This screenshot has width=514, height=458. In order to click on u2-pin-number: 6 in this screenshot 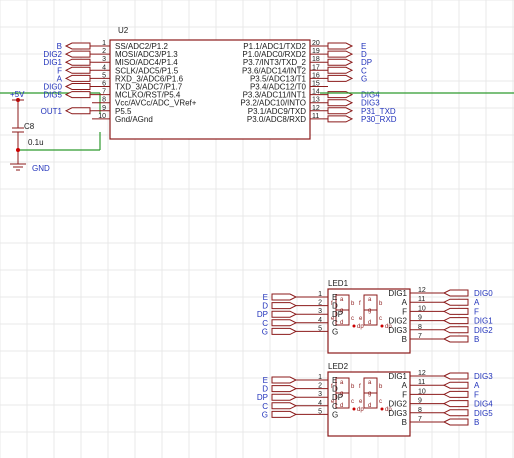, I will do `click(104, 84)`.